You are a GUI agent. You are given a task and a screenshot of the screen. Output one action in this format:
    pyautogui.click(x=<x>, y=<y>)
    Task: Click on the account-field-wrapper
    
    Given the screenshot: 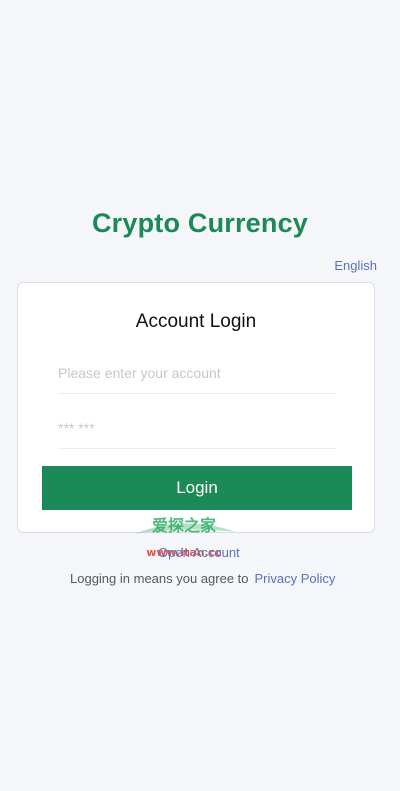 What is the action you would take?
    pyautogui.click(x=197, y=373)
    